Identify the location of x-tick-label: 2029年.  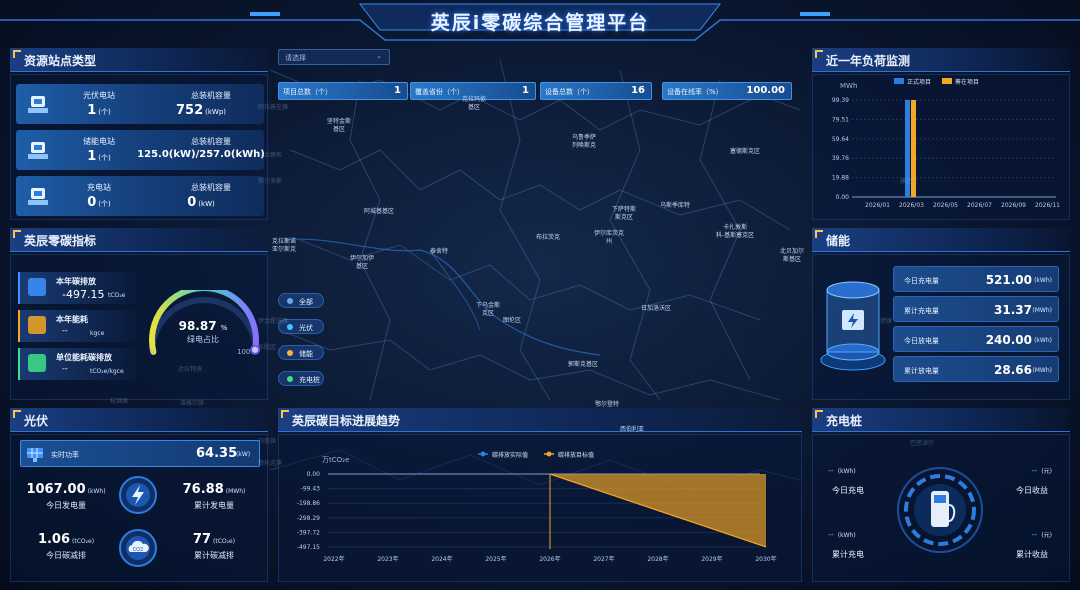
(711, 559).